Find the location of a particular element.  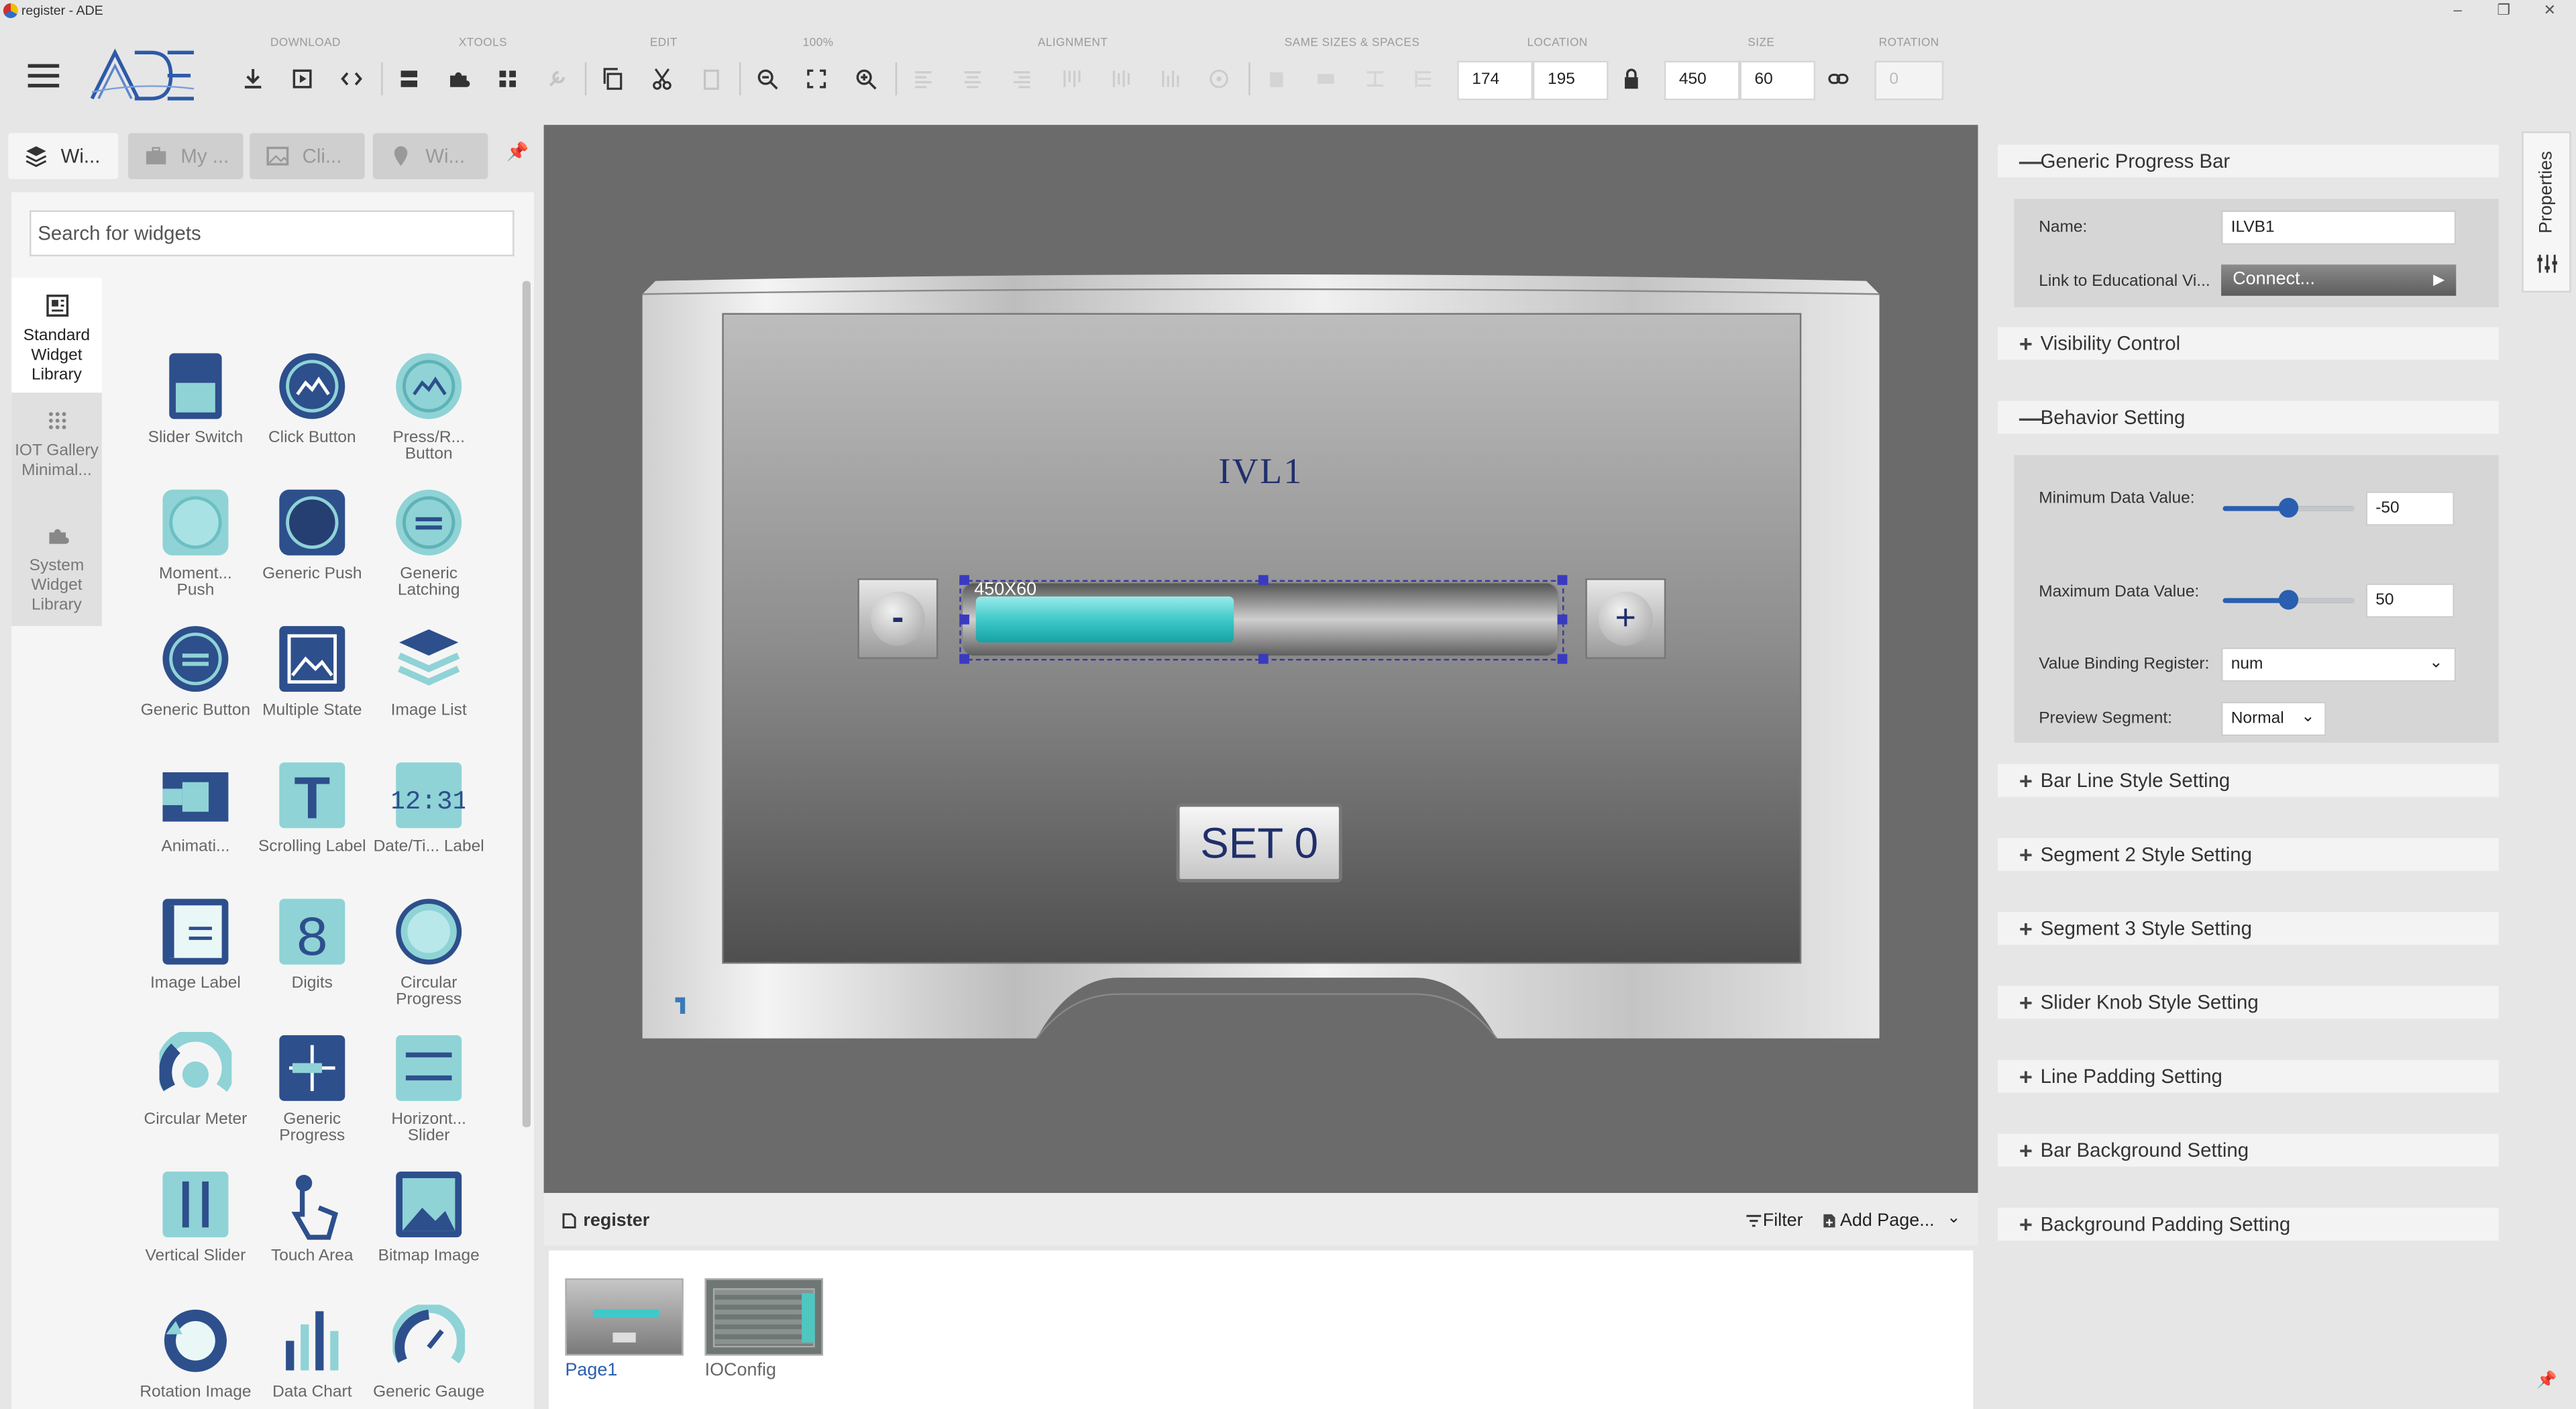

widget-press-r-button: Press/R... Button is located at coordinates (428, 407).